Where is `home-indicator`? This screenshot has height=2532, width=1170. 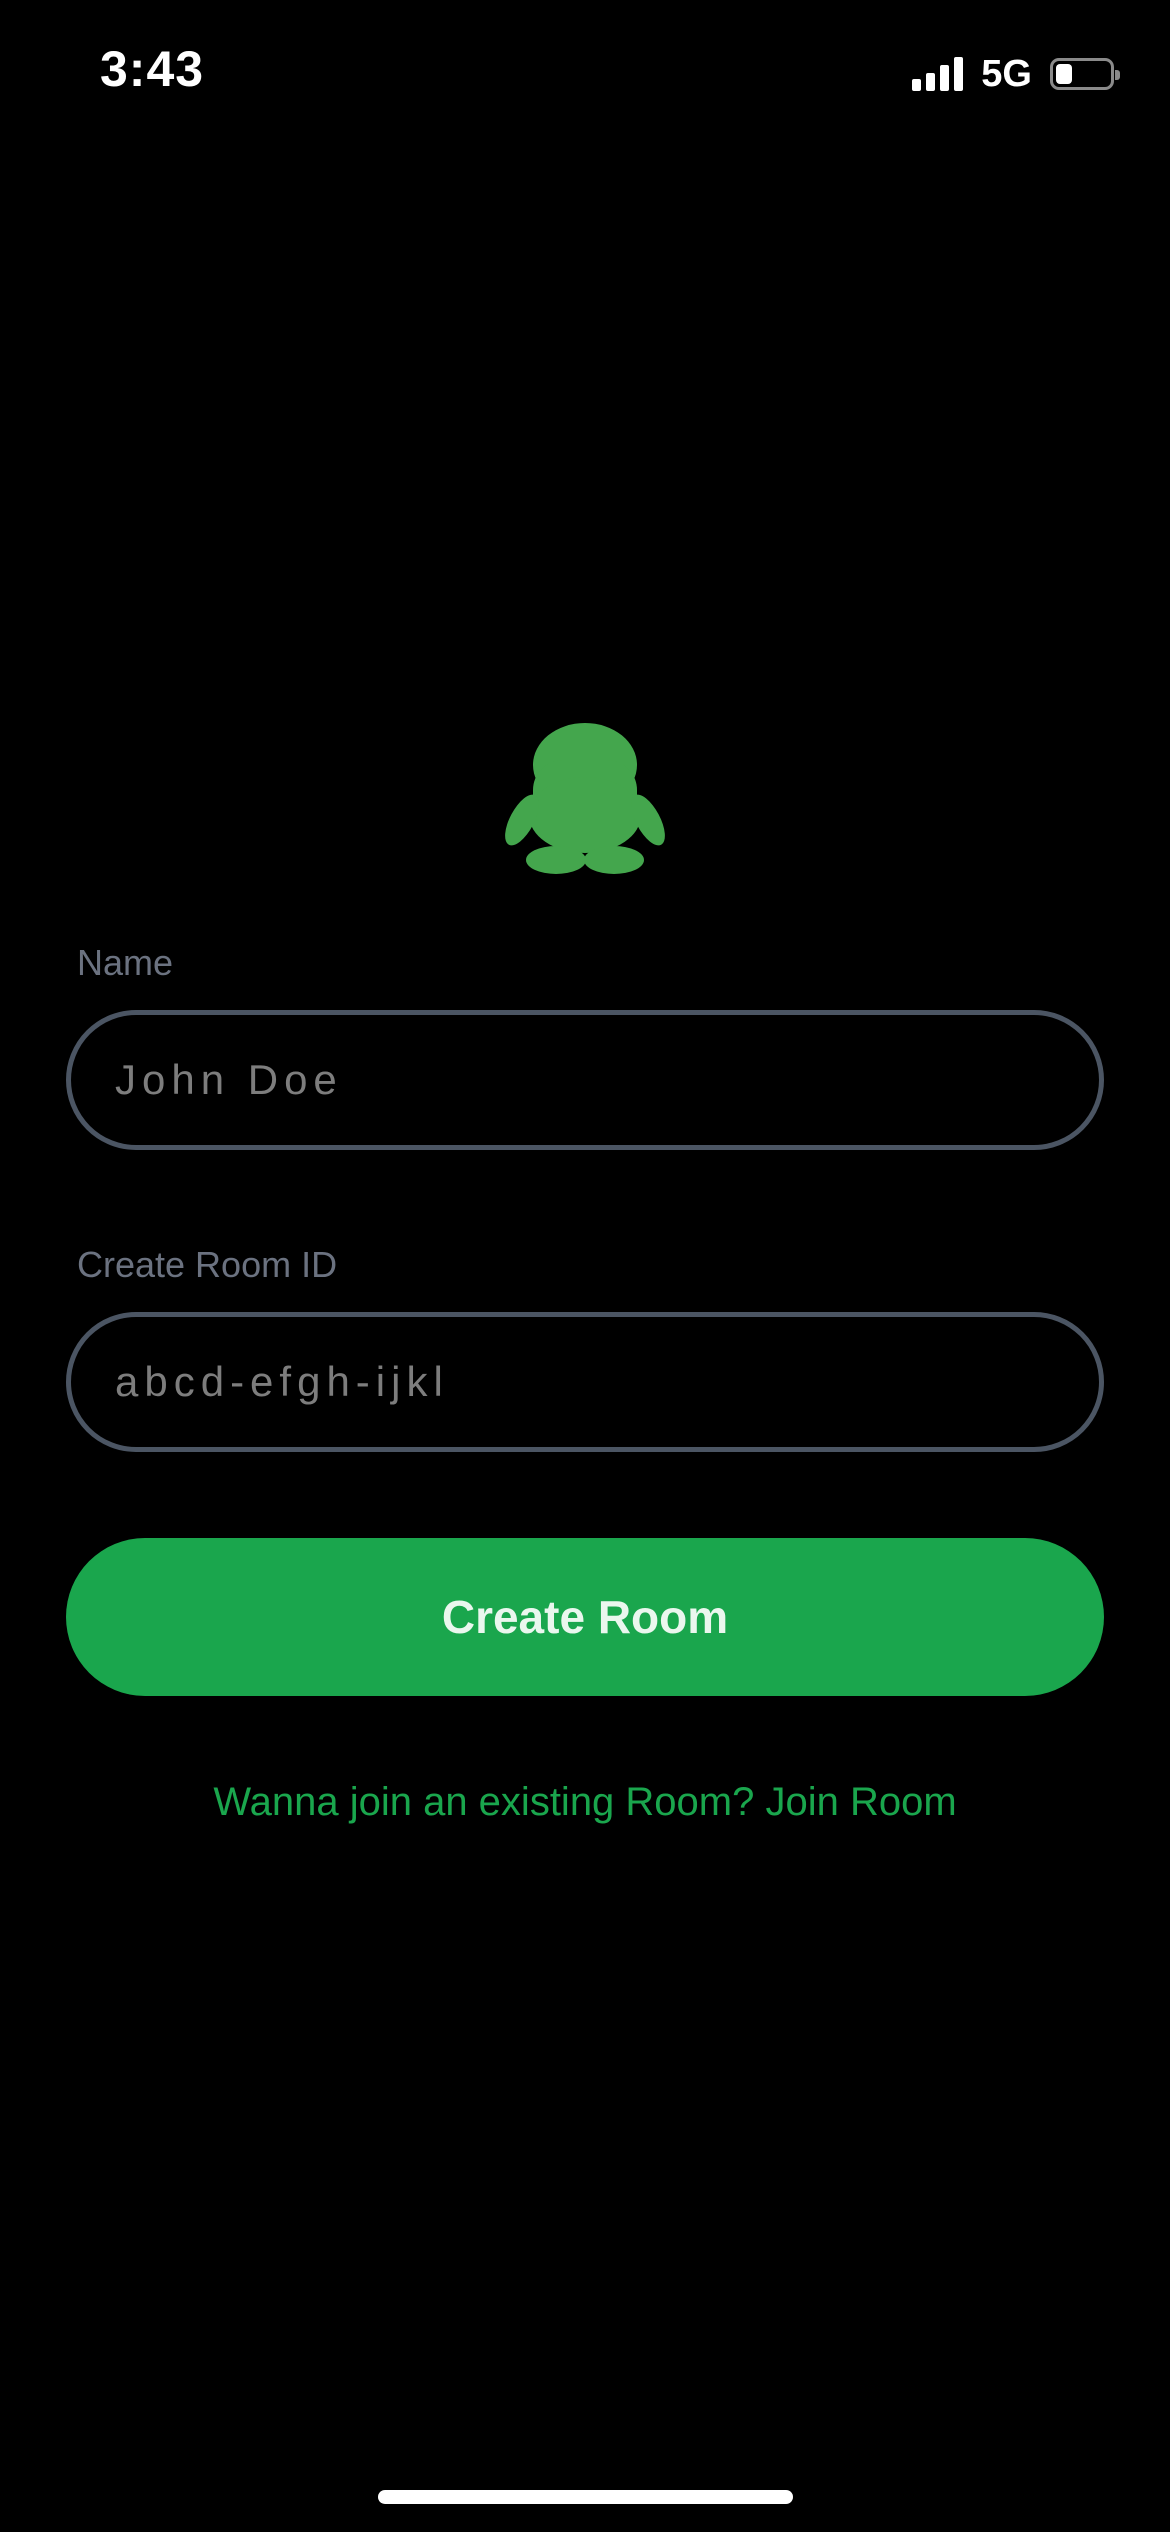
home-indicator is located at coordinates (585, 2497).